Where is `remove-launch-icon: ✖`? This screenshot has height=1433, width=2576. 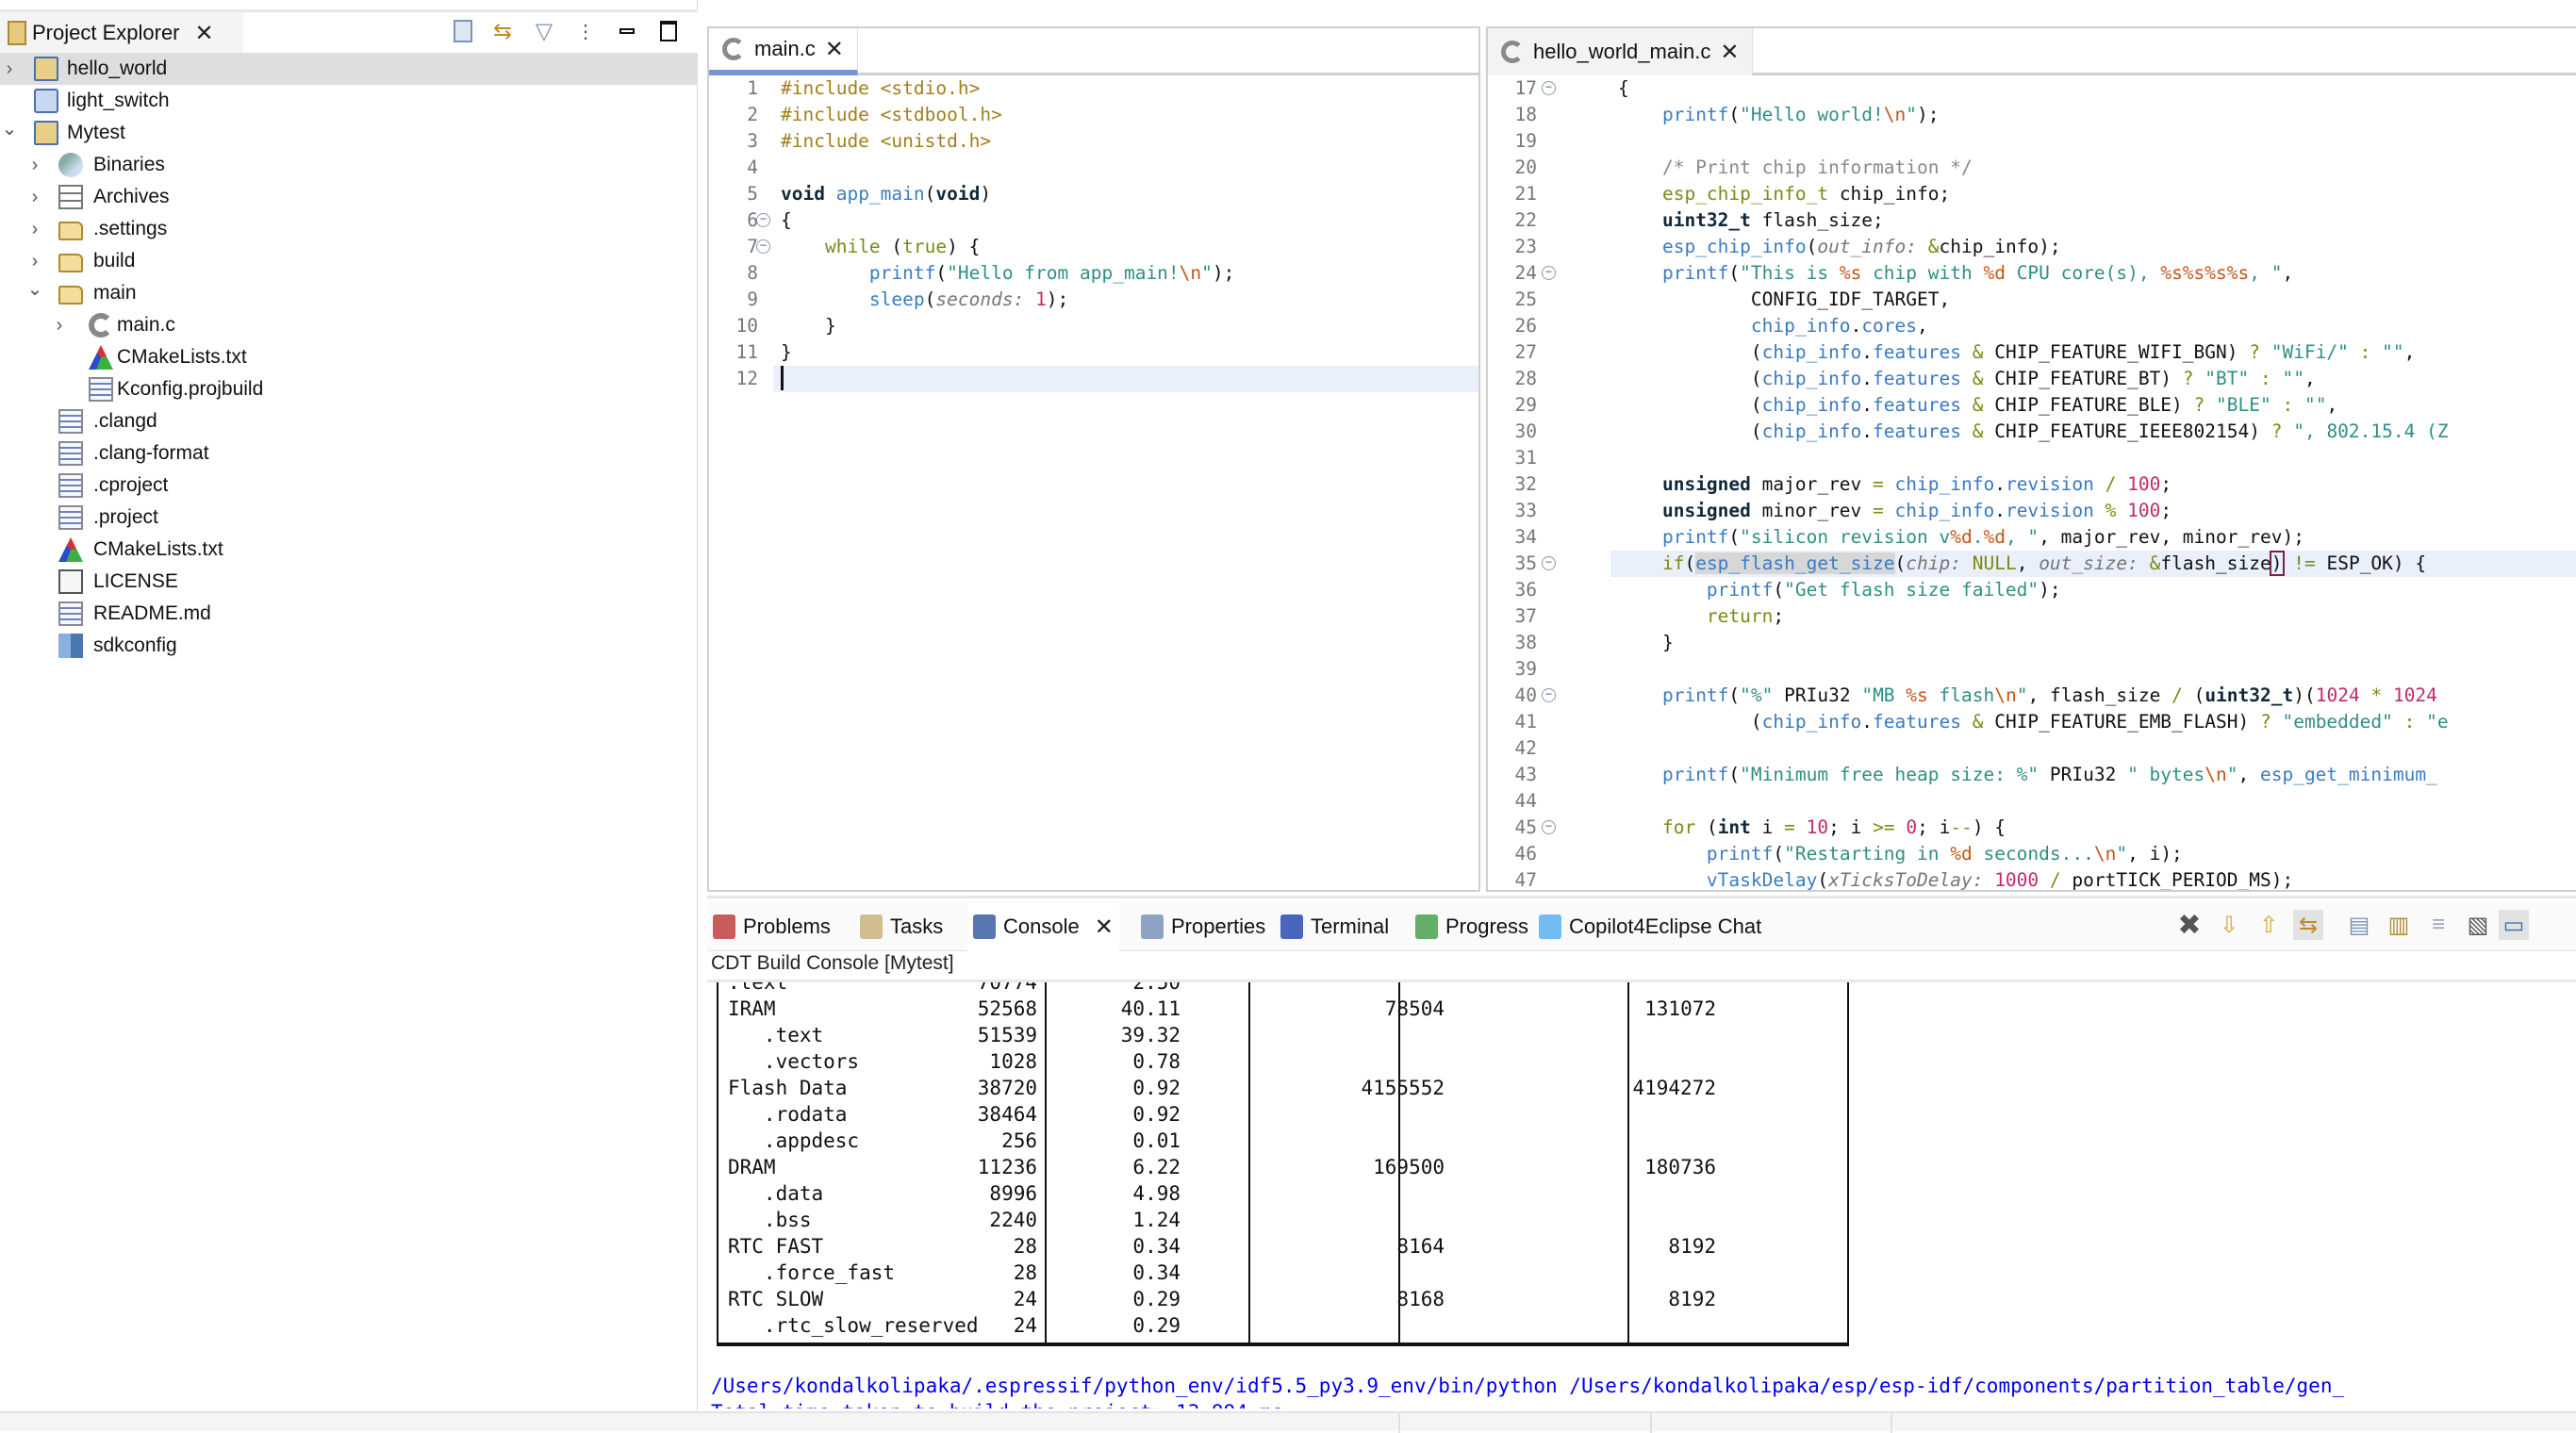
remove-launch-icon: ✖ is located at coordinates (2189, 925).